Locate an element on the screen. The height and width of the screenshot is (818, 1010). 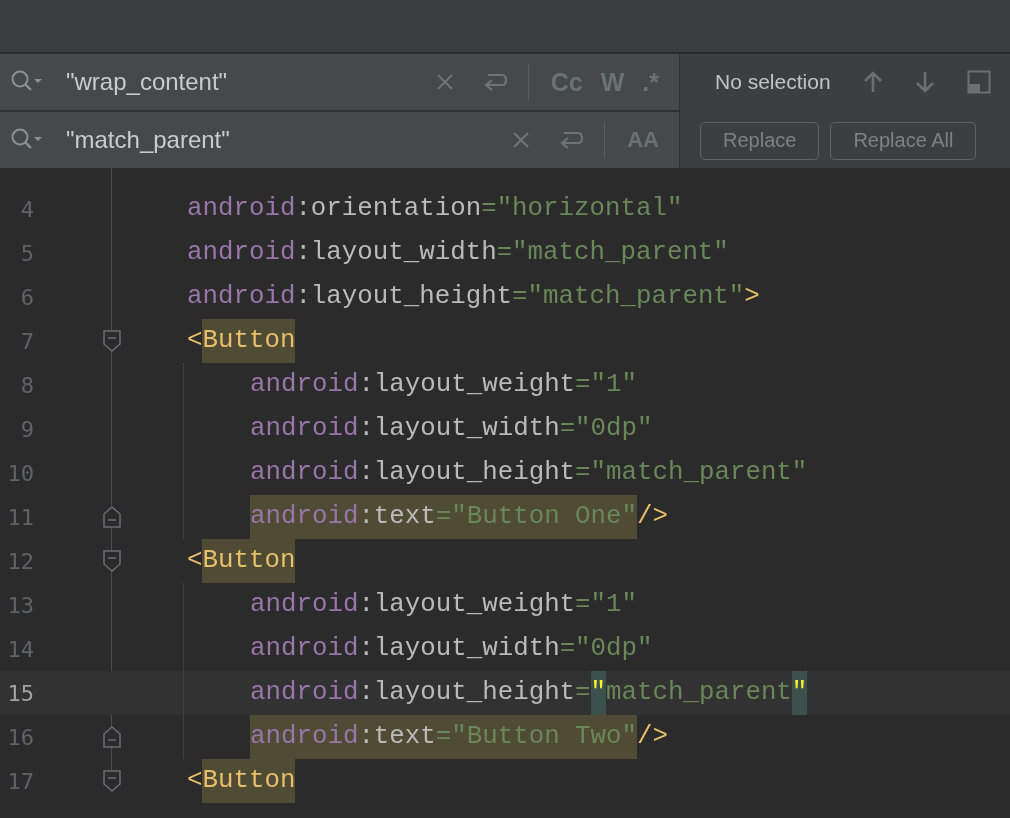
selection-status: No selection is located at coordinates (773, 81).